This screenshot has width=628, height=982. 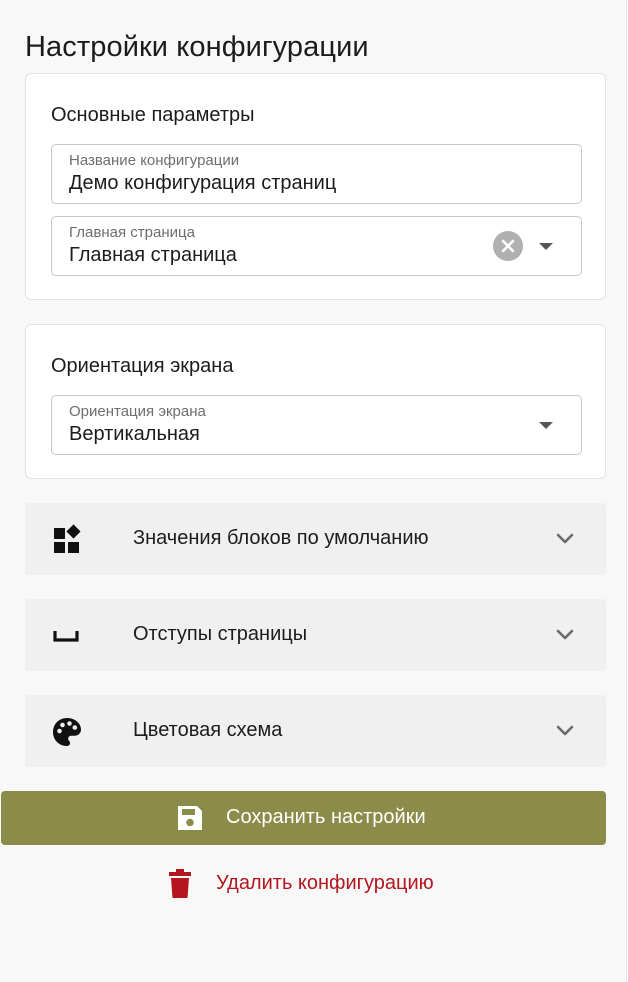 I want to click on accordion-label: Значения блоков по умолчанию, so click(x=281, y=538).